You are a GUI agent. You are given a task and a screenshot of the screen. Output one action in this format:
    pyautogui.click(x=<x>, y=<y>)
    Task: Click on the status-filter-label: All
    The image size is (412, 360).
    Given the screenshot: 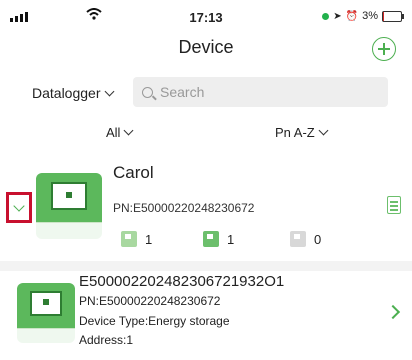 What is the action you would take?
    pyautogui.click(x=113, y=132)
    